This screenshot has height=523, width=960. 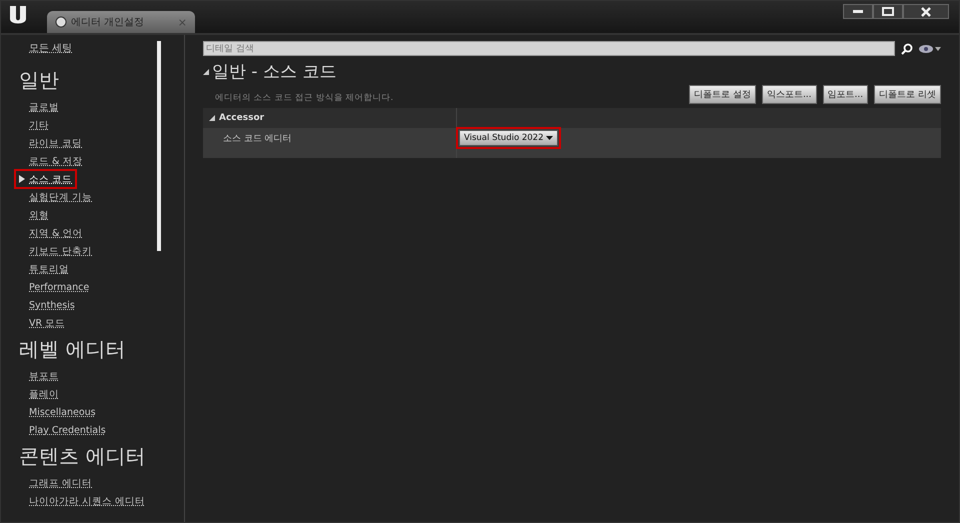 I want to click on sidebar-item: 라이브 코딩, so click(x=41, y=143).